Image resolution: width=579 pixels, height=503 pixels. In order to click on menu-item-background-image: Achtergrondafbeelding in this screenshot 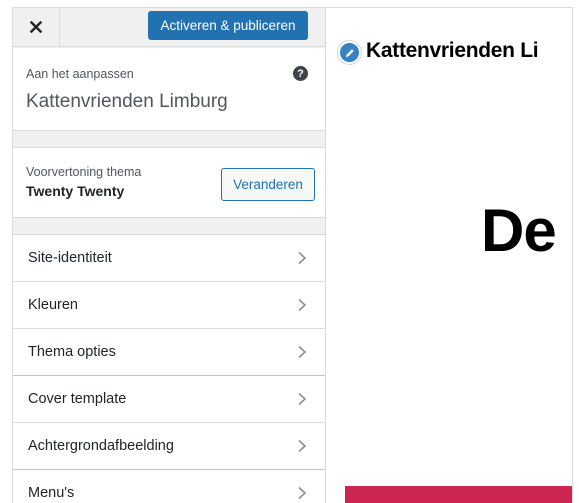, I will do `click(169, 446)`.